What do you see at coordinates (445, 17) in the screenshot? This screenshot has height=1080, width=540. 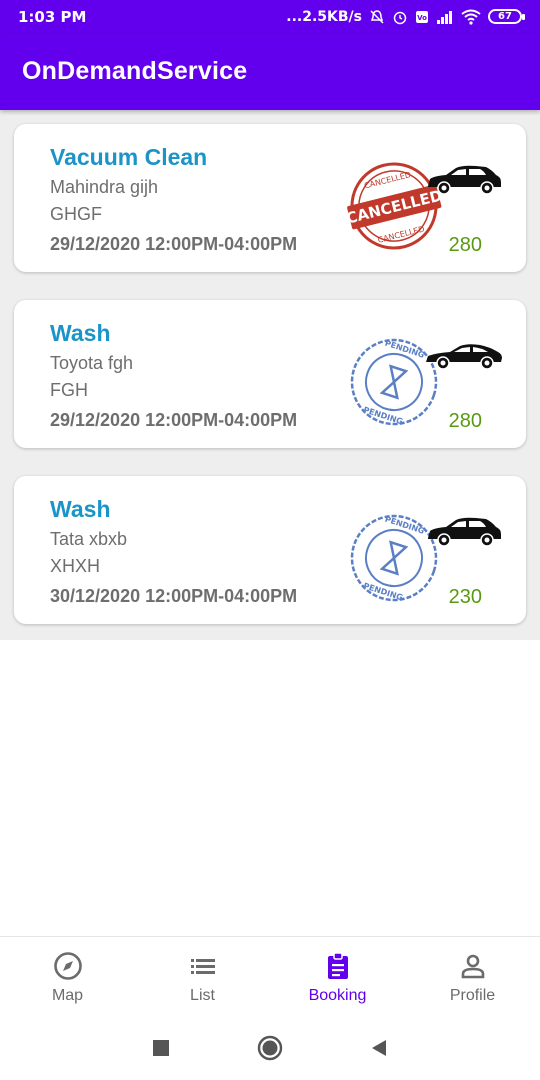 I see `signal-icon` at bounding box center [445, 17].